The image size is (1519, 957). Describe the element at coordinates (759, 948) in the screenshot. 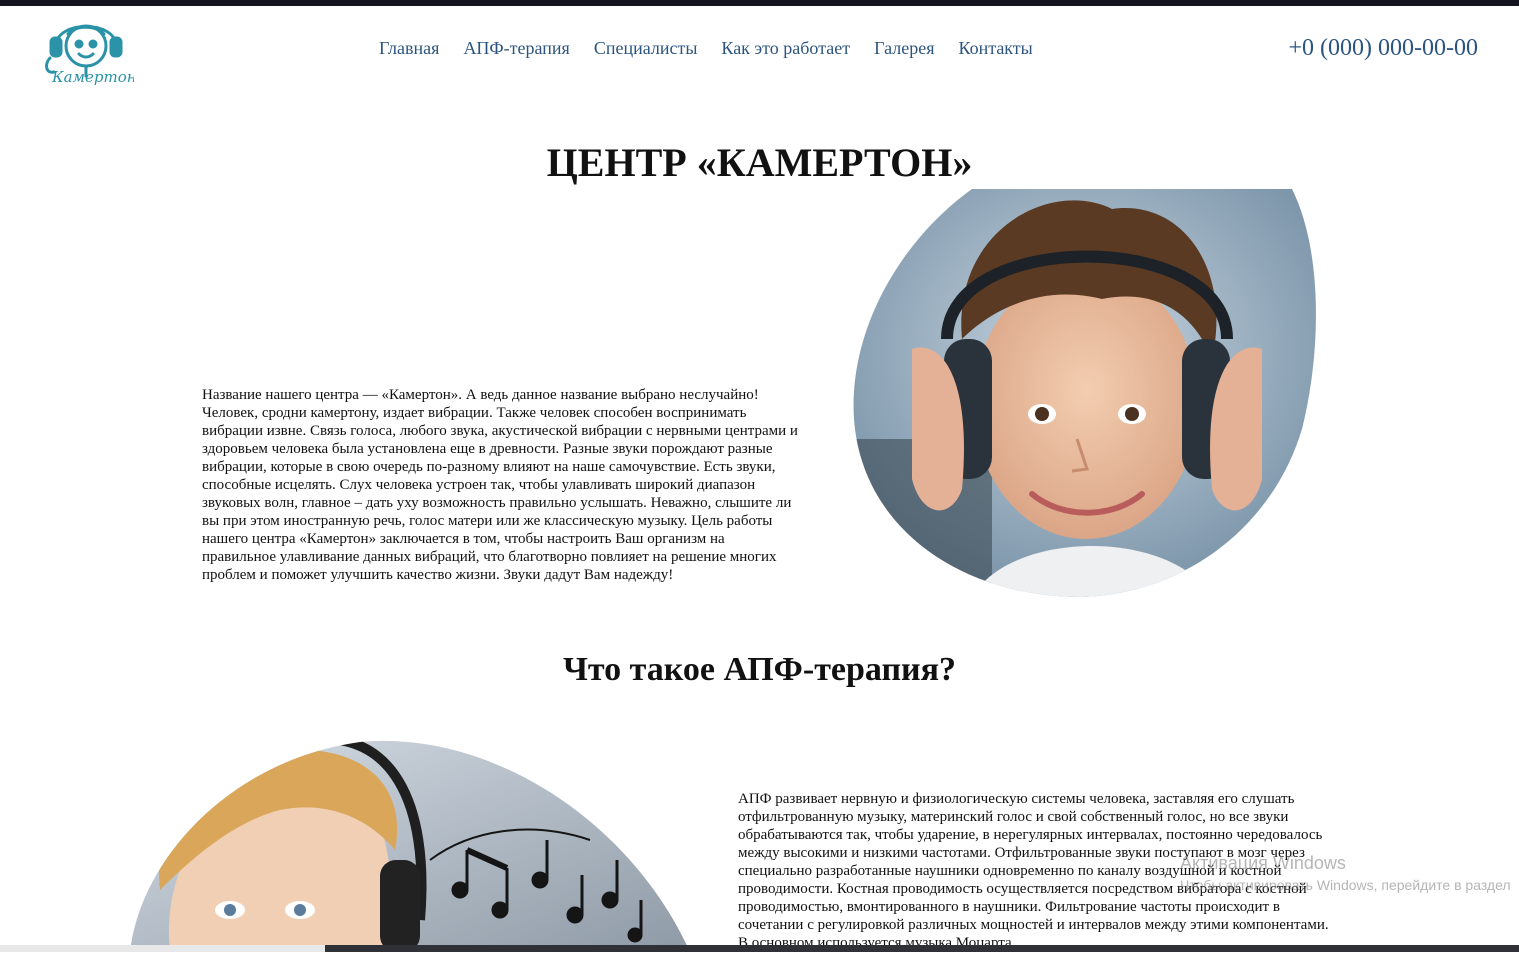

I see `bottom-taskbar-edge` at that location.